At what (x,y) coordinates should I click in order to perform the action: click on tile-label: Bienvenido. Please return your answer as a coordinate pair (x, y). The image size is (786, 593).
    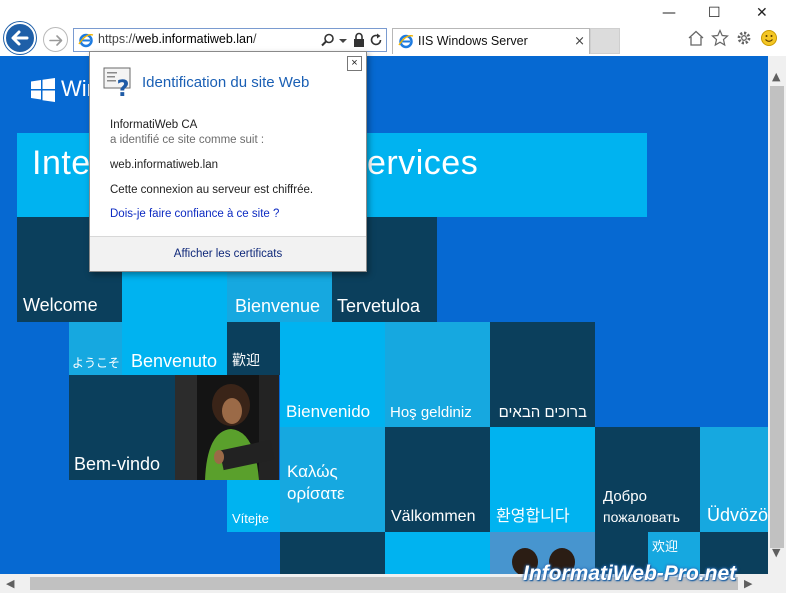
    Looking at the image, I should click on (328, 411).